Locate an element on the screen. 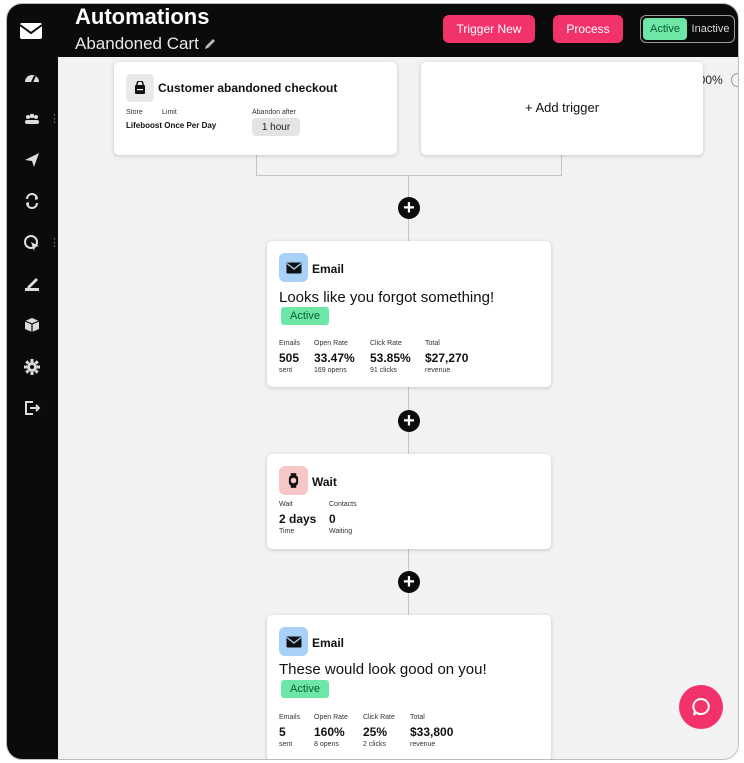  chat-bubble-icon is located at coordinates (701, 706).